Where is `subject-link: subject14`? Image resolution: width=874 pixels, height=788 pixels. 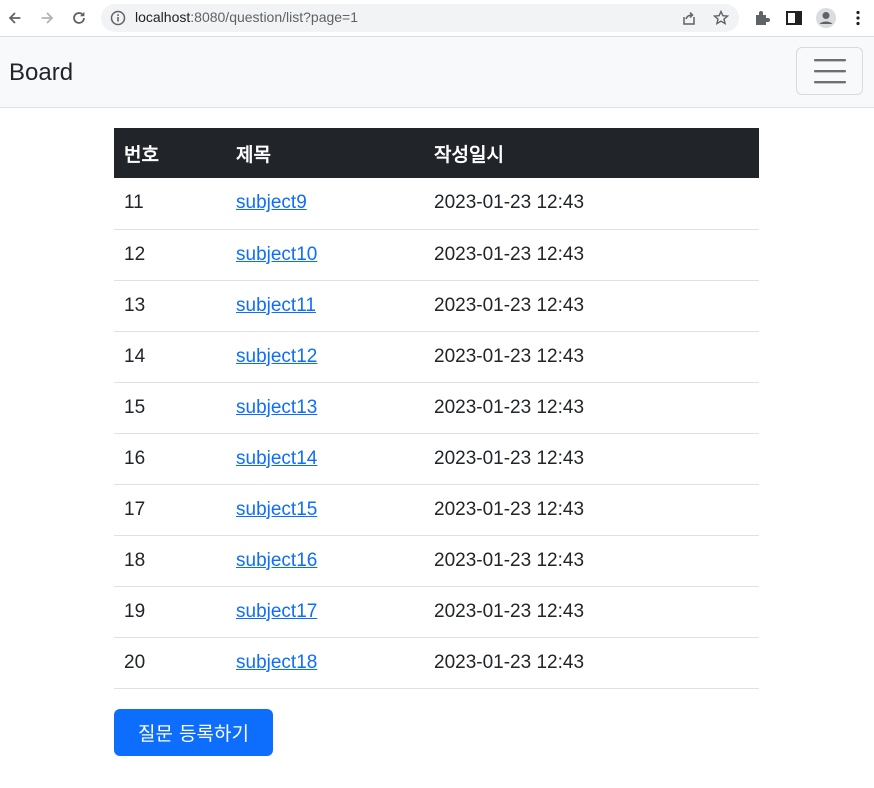 subject-link: subject14 is located at coordinates (276, 458).